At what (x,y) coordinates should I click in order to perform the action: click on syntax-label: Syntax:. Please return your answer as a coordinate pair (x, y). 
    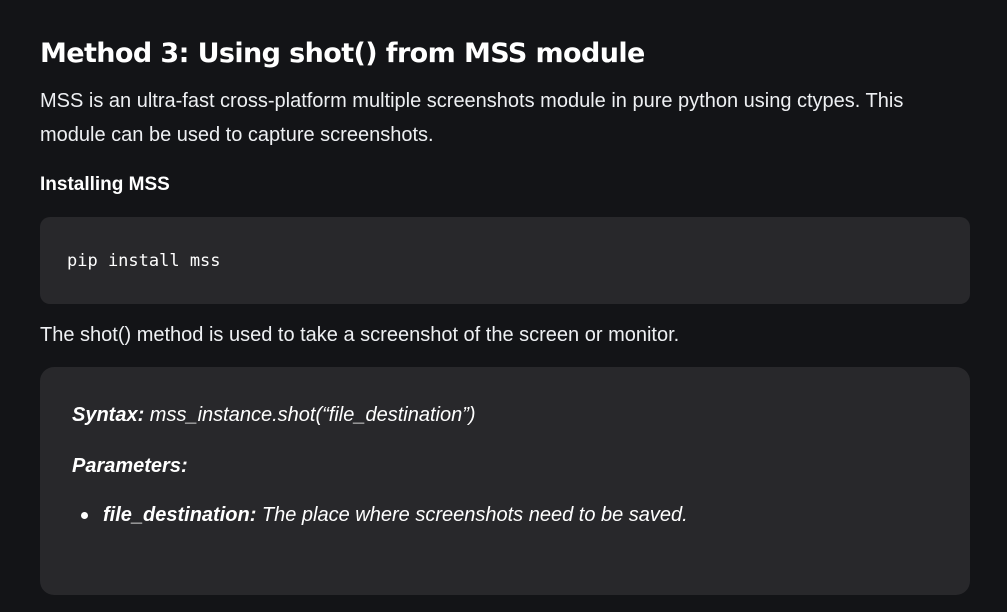
    Looking at the image, I should click on (108, 415).